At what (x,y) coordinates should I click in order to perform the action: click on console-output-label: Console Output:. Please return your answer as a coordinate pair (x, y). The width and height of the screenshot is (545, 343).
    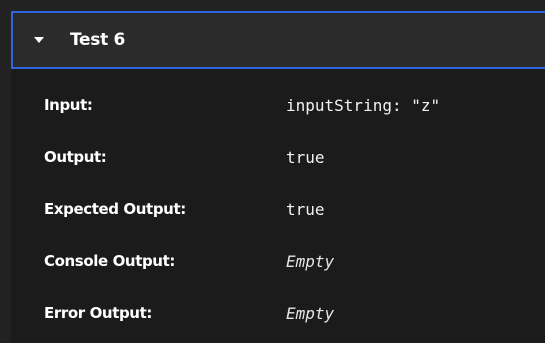
    Looking at the image, I should click on (109, 261).